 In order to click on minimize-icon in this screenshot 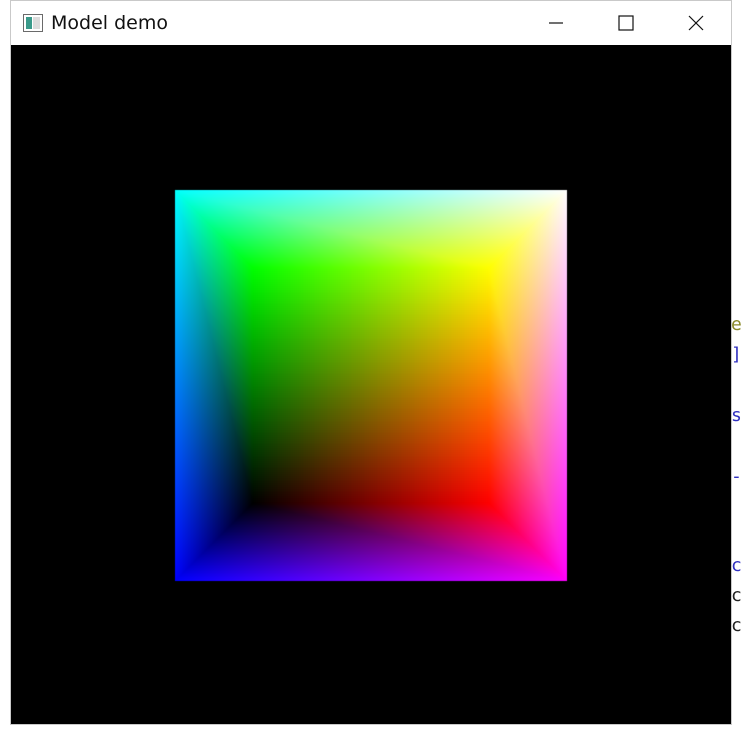, I will do `click(556, 23)`.